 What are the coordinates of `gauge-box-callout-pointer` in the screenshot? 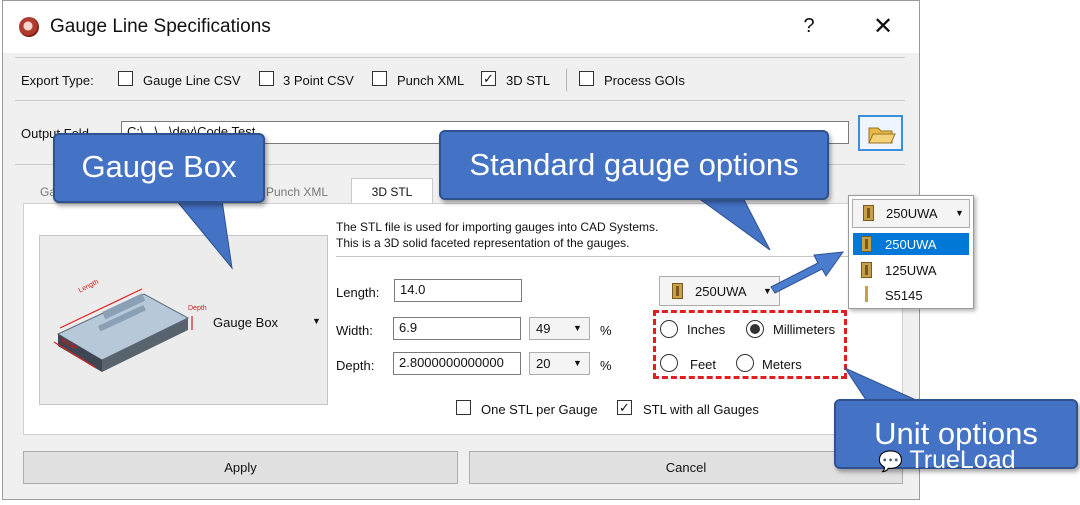 It's located at (203, 234).